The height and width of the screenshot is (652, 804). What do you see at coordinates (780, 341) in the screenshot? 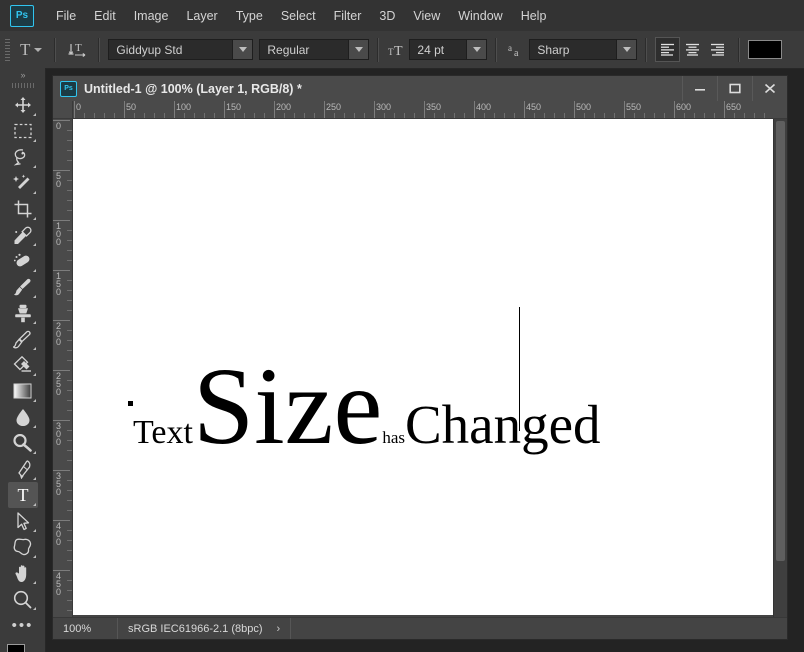
I see `vertical-scrollbar-thumb` at bounding box center [780, 341].